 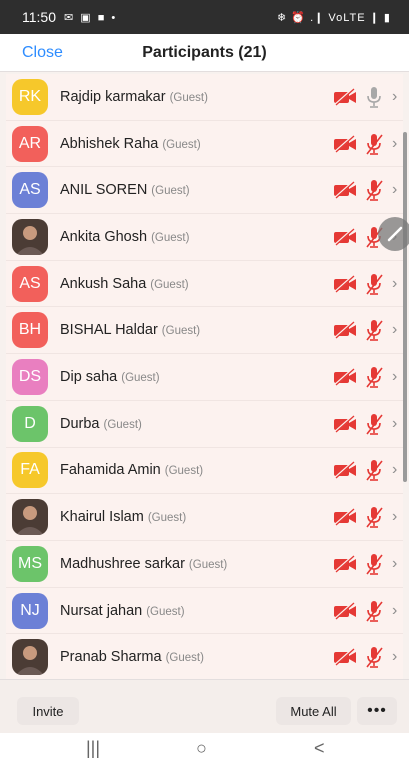 I want to click on avatar: DS, so click(x=30, y=377).